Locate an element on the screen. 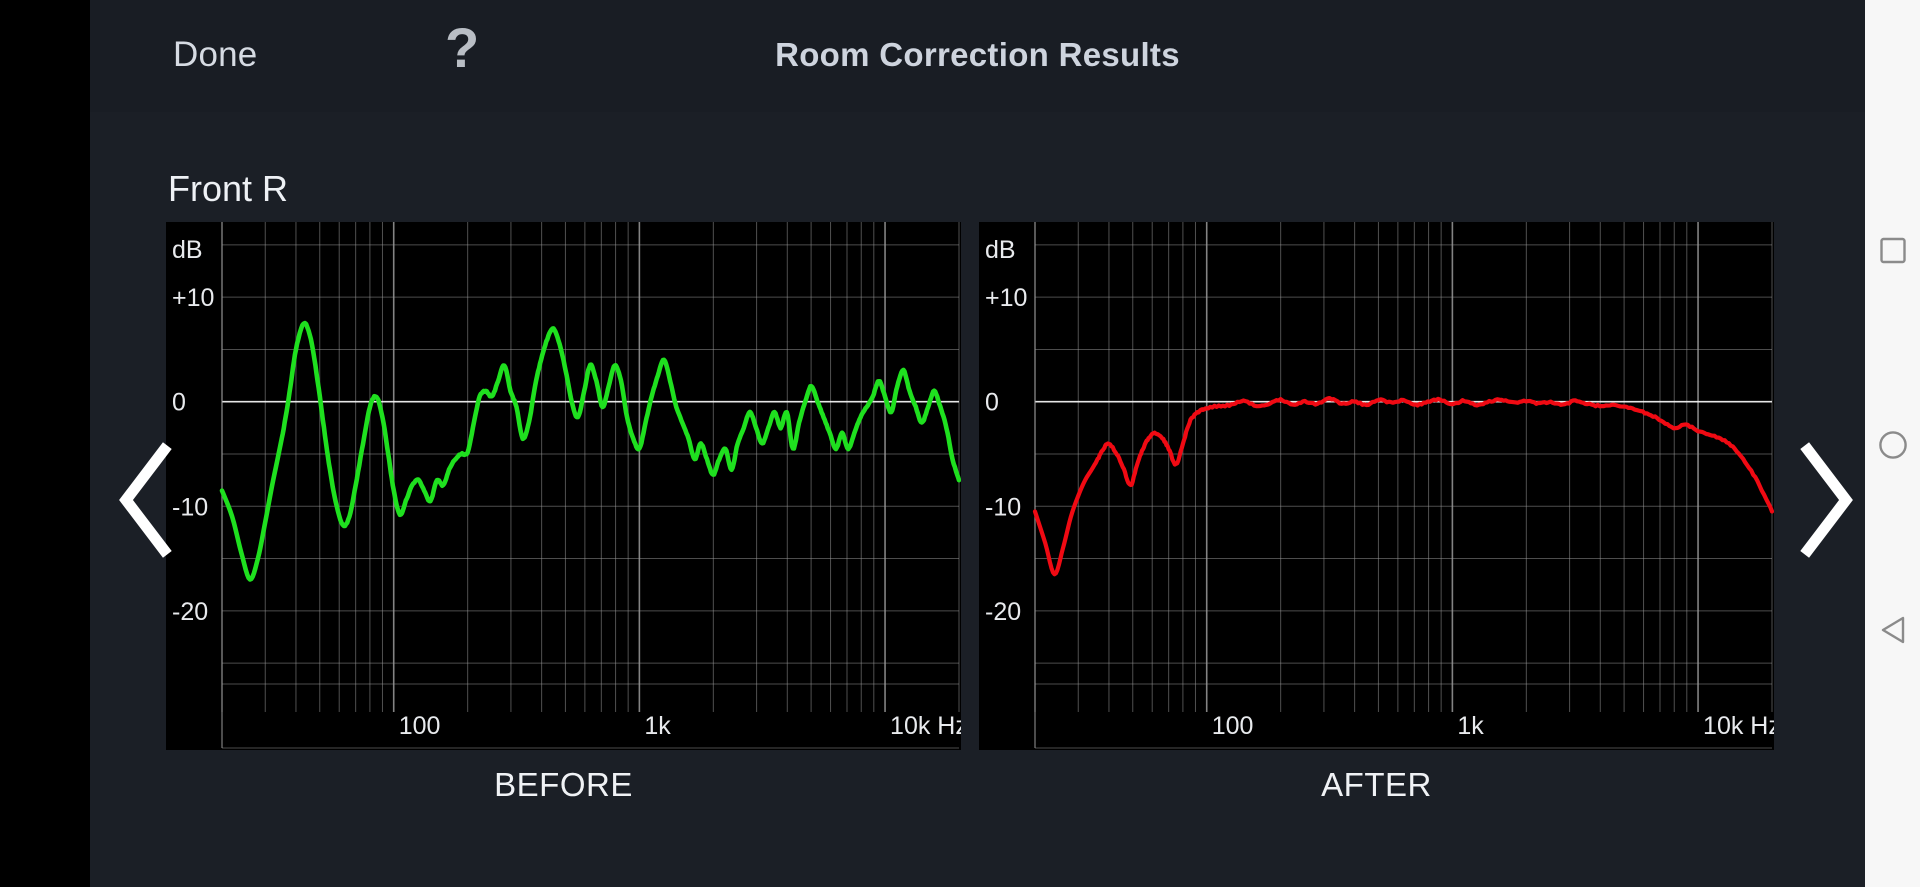  app-header: Done ? Room Correction Results is located at coordinates (977, 56).